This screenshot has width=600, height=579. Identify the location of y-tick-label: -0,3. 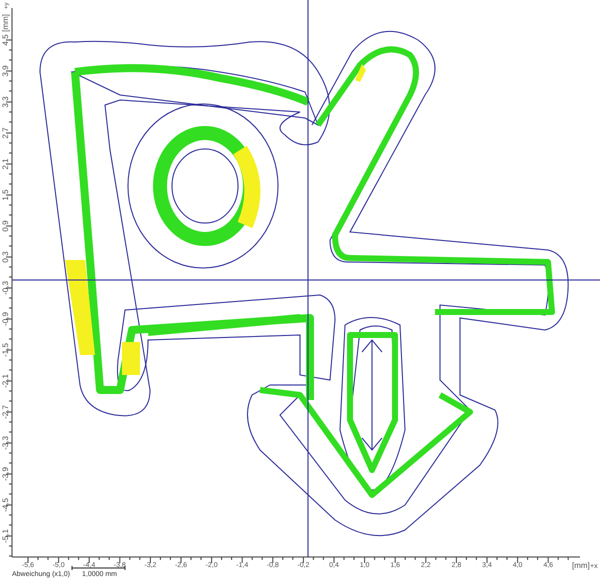
(5, 288).